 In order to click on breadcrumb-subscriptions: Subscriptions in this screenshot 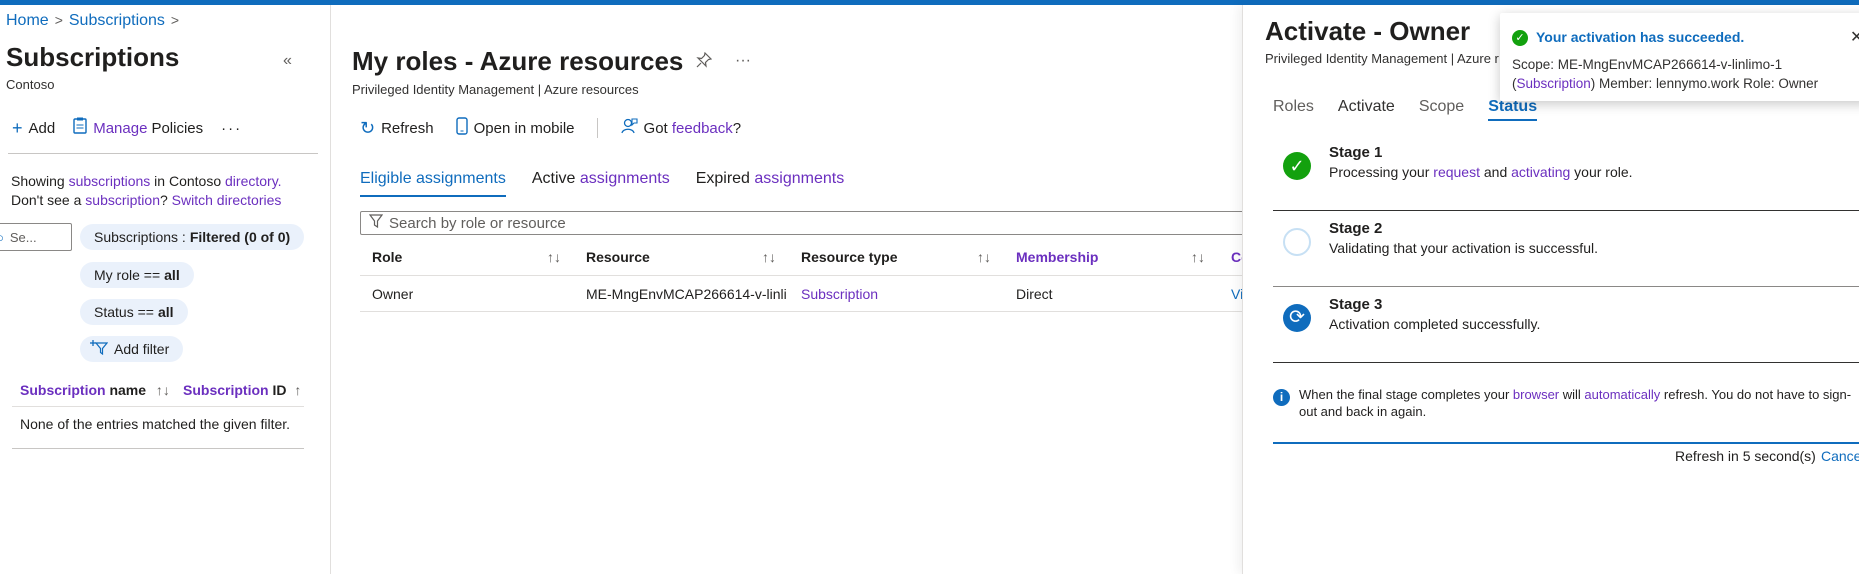, I will do `click(117, 20)`.